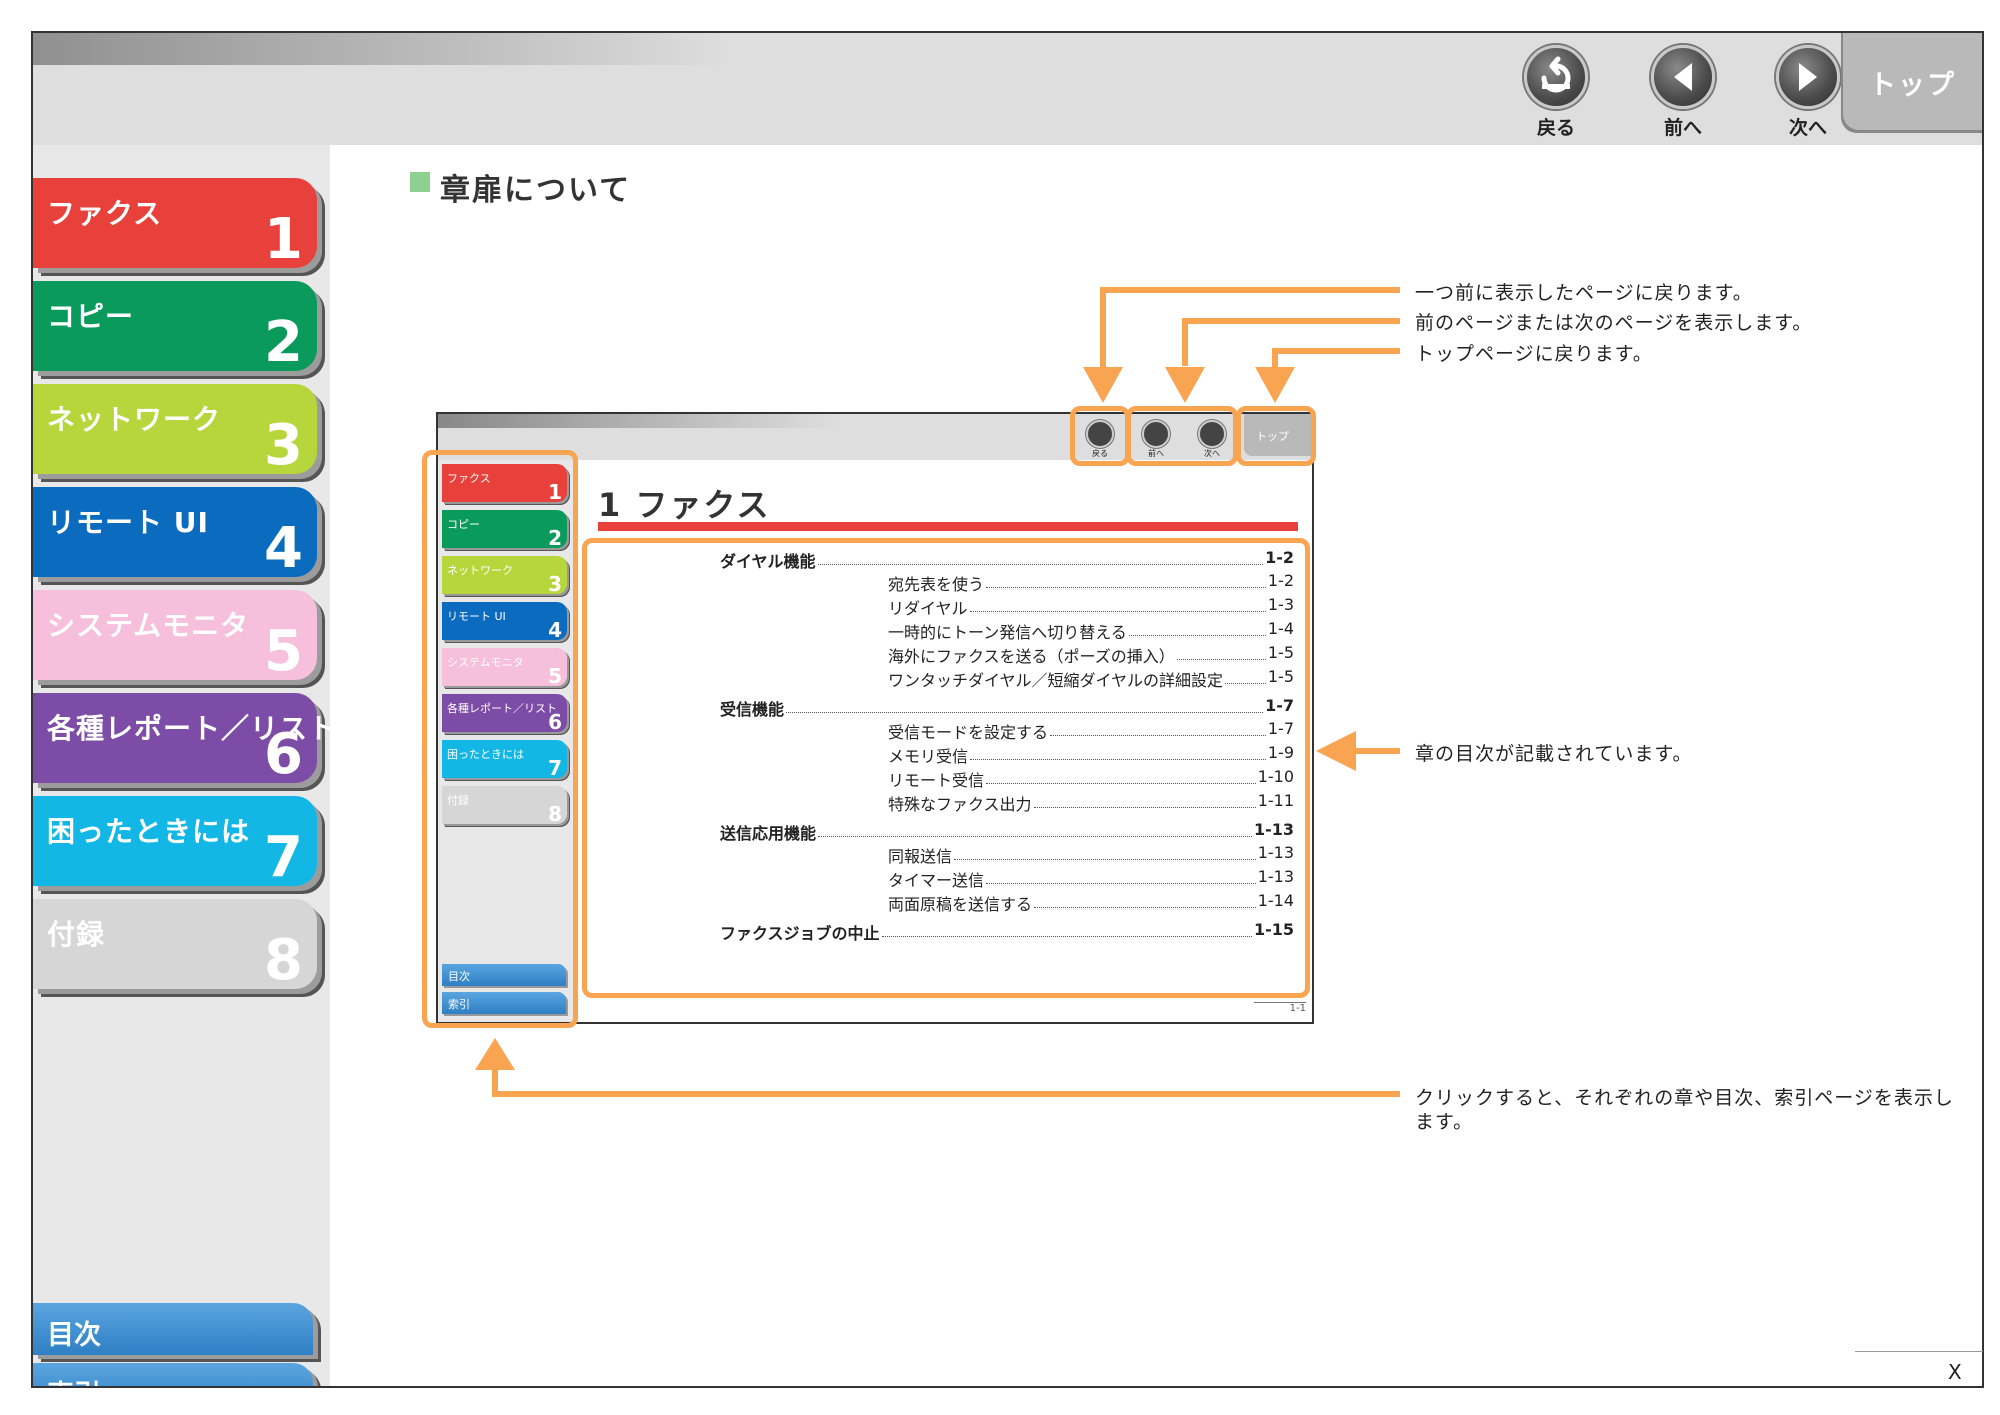 This screenshot has width=2000, height=1415. What do you see at coordinates (1275, 385) in the screenshot?
I see `arrow-top-icon` at bounding box center [1275, 385].